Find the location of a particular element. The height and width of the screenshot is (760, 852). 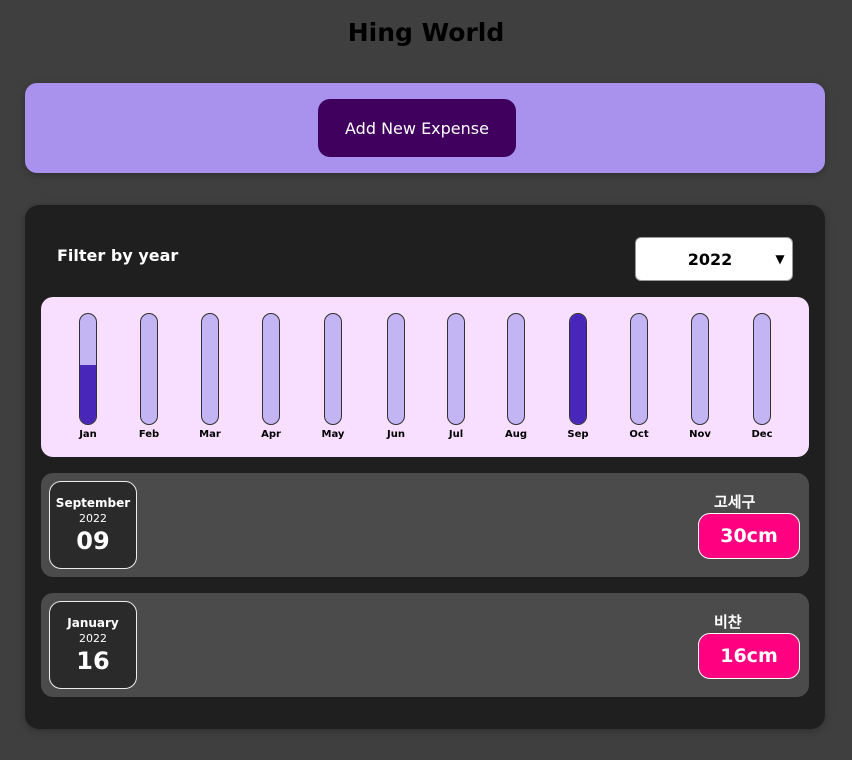

chart-bar-apr: Apr is located at coordinates (271, 383).